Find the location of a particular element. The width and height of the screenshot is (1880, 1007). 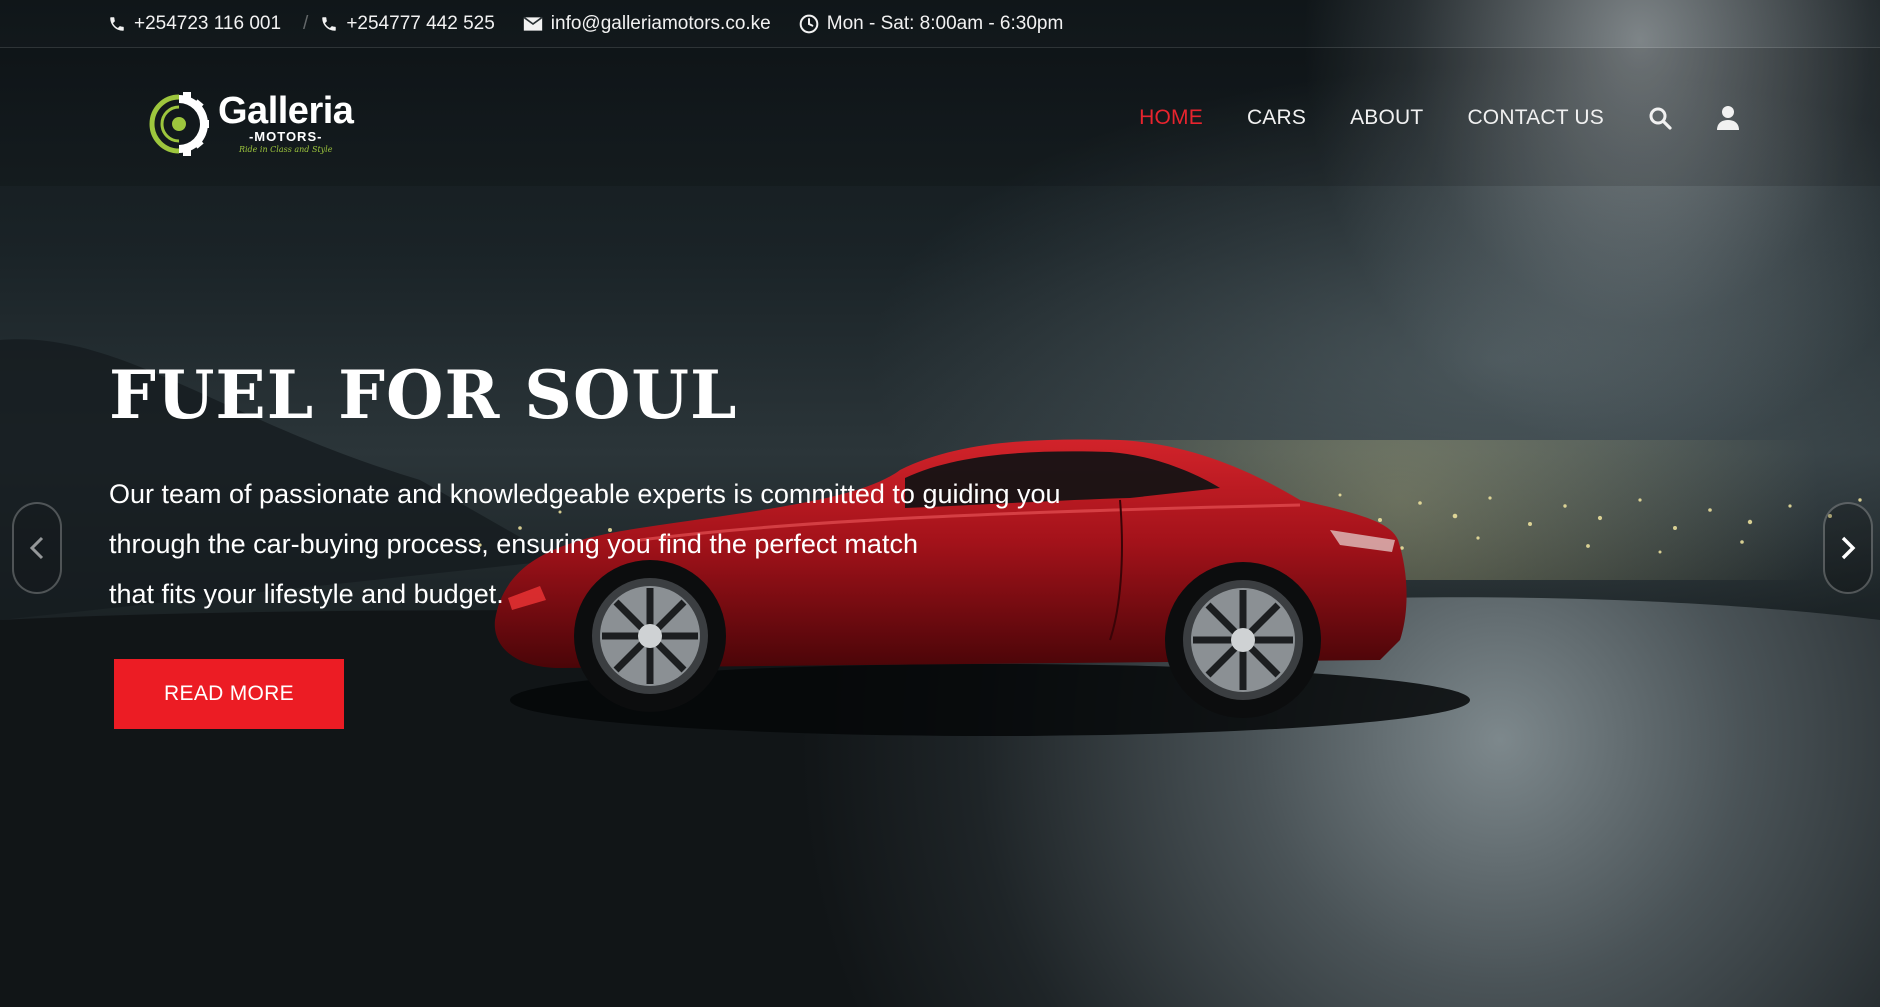

account-button is located at coordinates (1728, 118).